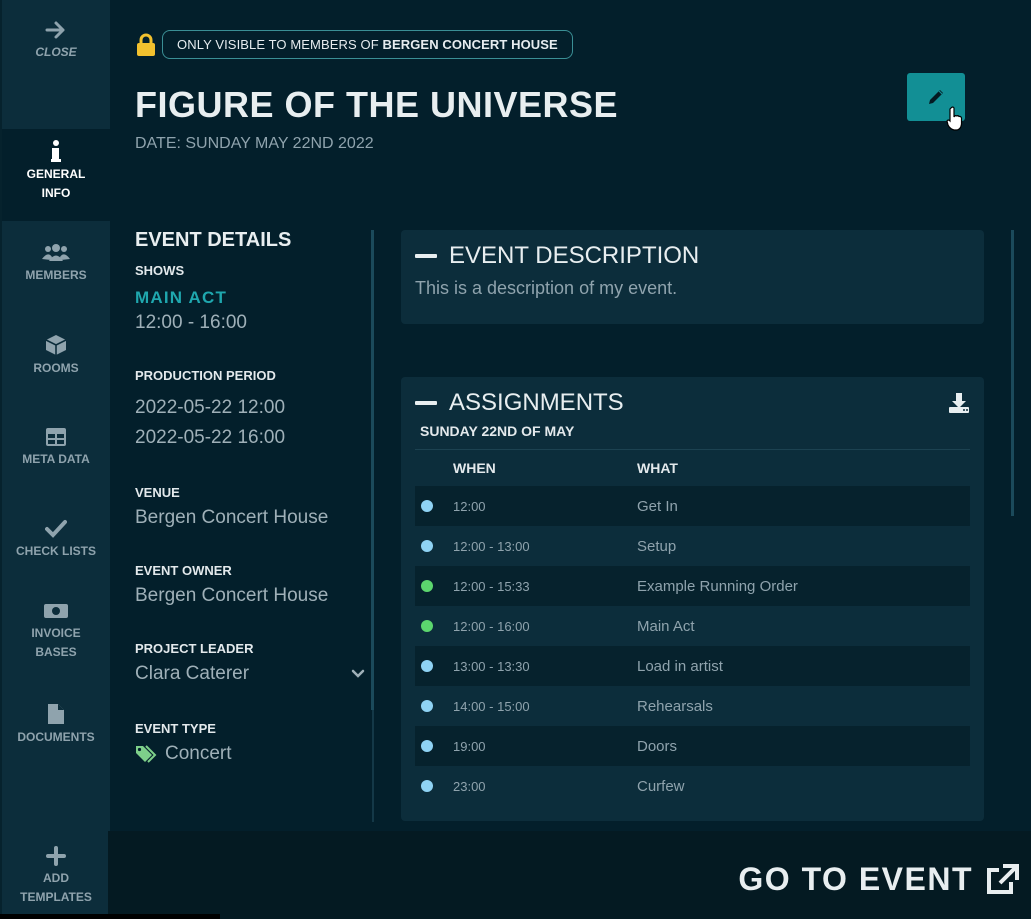 This screenshot has width=1031, height=919. Describe the element at coordinates (56, 876) in the screenshot. I see `add-templates-button: ADD TEMPLATES` at that location.